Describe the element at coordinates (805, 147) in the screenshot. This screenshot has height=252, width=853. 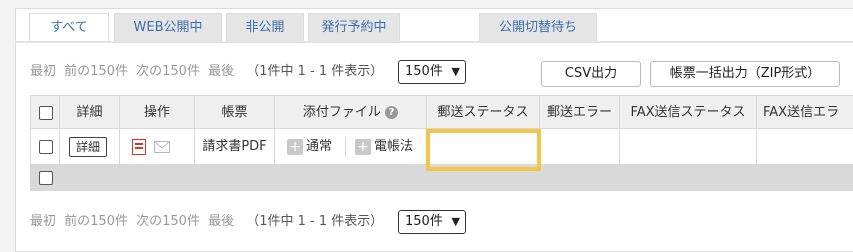
I see `row-fax-error-cell` at that location.